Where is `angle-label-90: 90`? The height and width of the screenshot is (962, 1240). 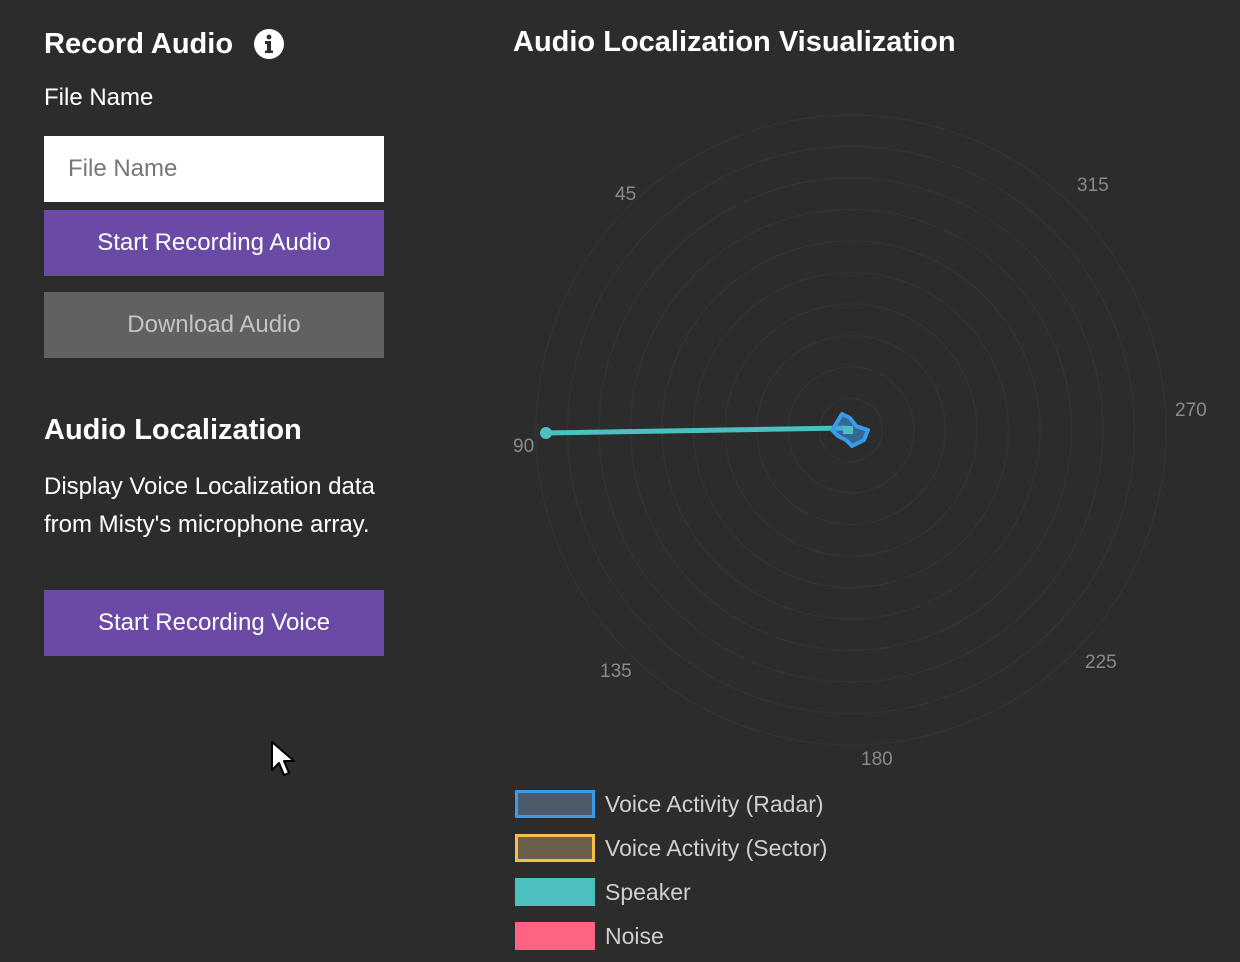 angle-label-90: 90 is located at coordinates (523, 446).